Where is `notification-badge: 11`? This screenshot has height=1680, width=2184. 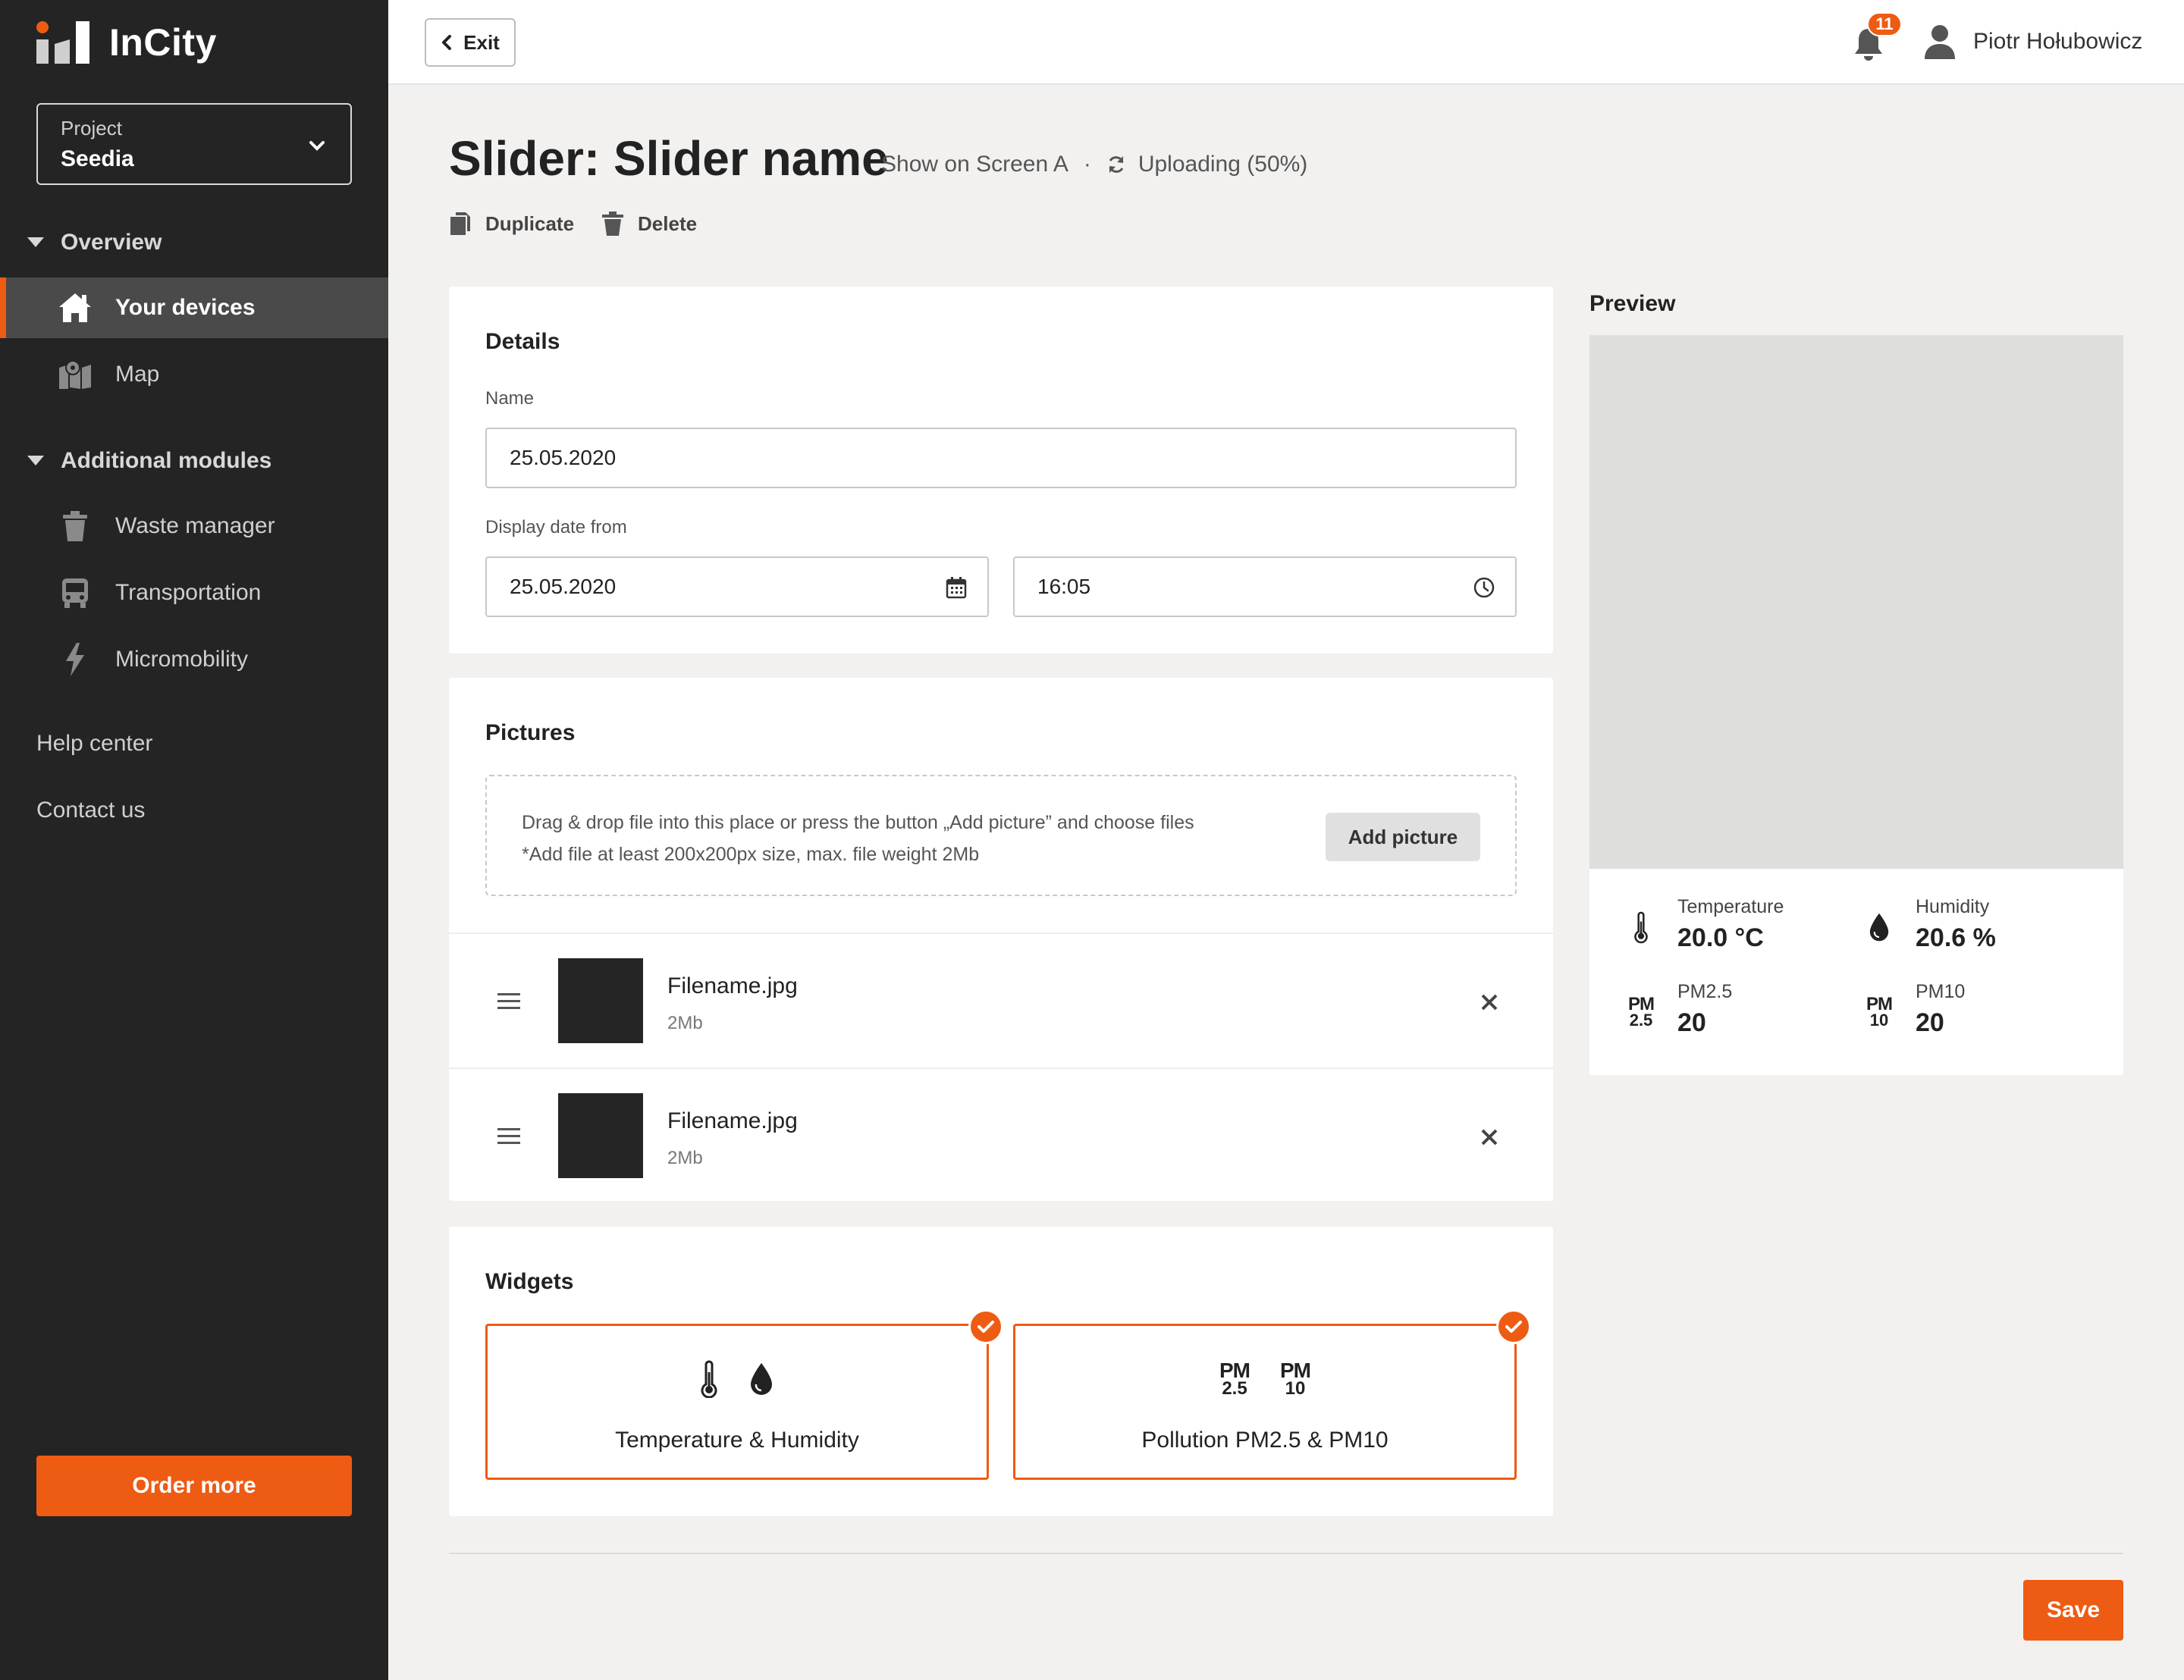 notification-badge: 11 is located at coordinates (1884, 24).